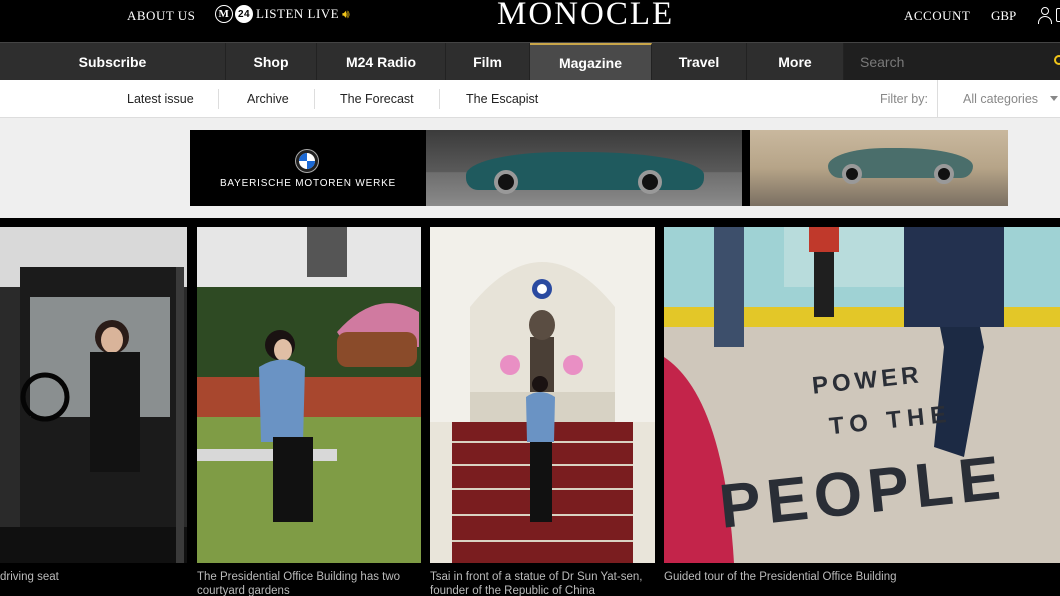 This screenshot has width=1060, height=596. I want to click on currency-selector: GBP, so click(1003, 16).